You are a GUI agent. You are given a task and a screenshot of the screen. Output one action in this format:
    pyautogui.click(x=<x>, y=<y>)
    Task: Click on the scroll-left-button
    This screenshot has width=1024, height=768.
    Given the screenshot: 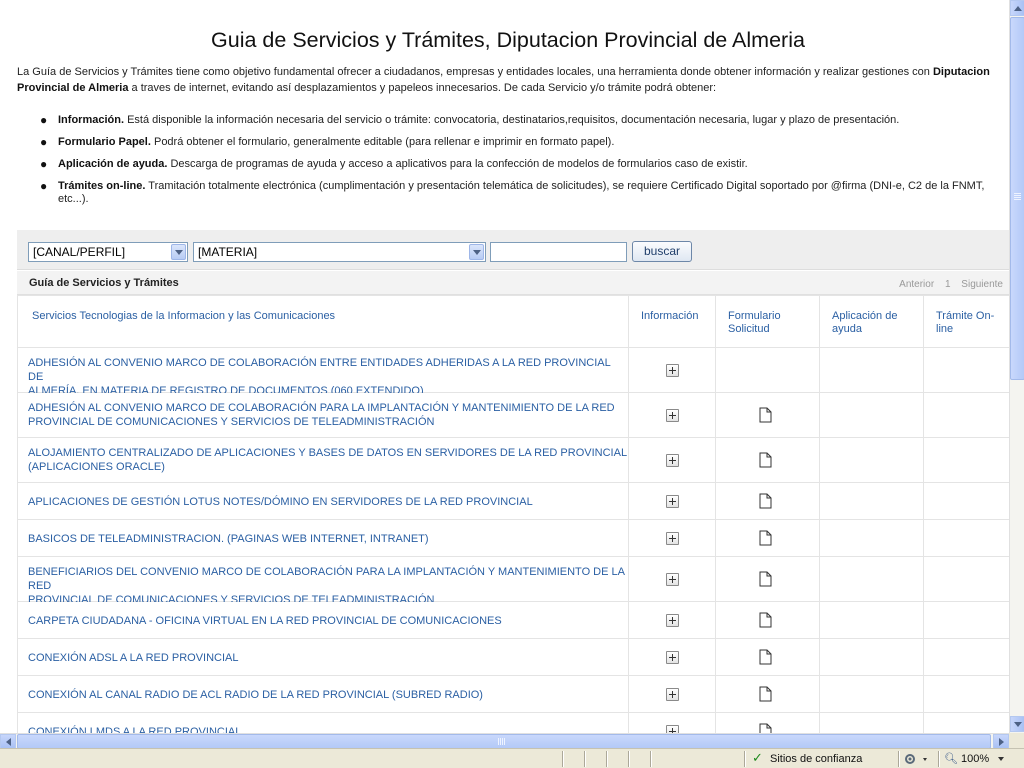 What is the action you would take?
    pyautogui.click(x=8, y=741)
    